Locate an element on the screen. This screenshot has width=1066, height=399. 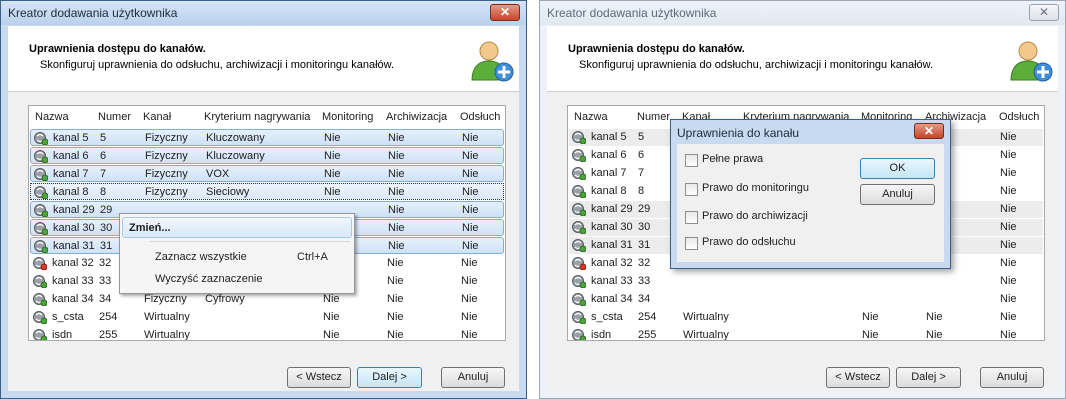
table-row: kanal 6 6 Fizyczny Kluczowany Nie Nie Nie is located at coordinates (267, 155).